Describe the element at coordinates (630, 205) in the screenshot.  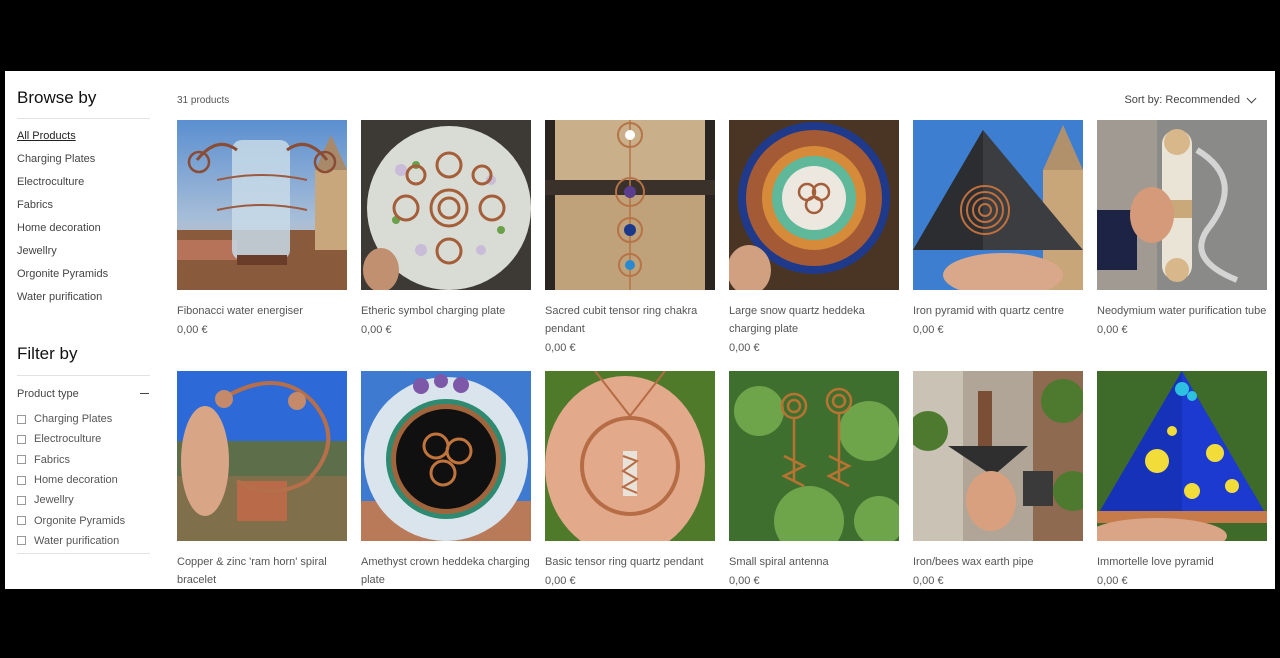
I see `chakra-pendant-photo` at that location.